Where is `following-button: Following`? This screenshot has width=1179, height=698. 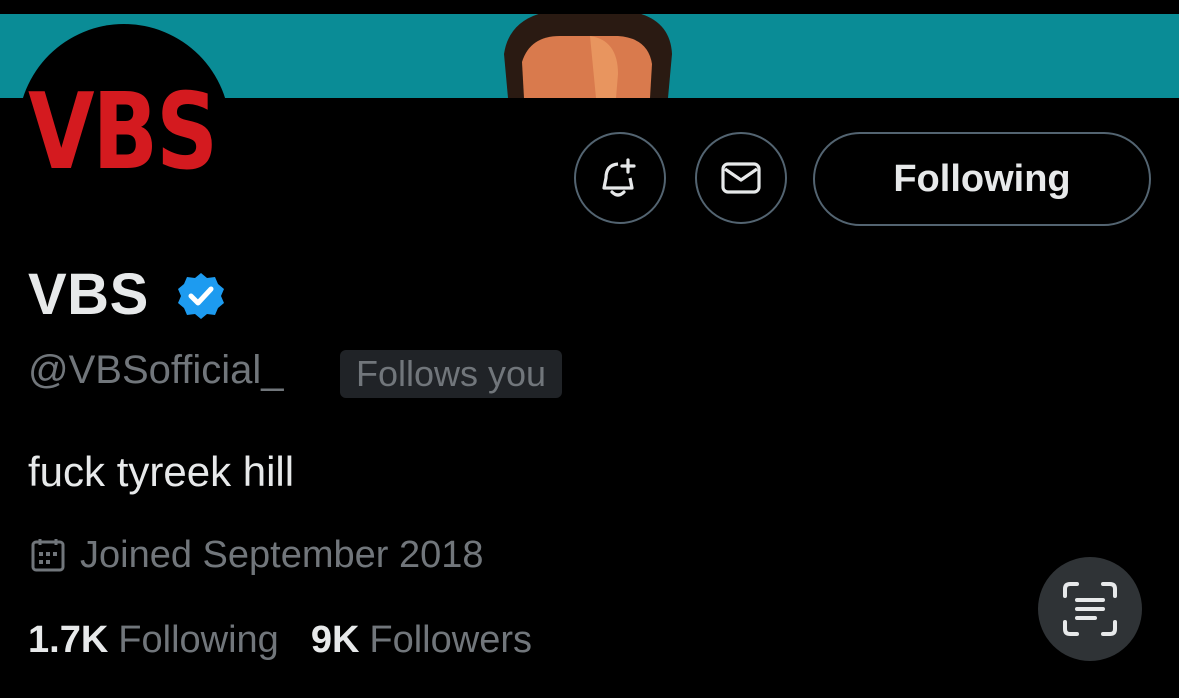 following-button: Following is located at coordinates (982, 179).